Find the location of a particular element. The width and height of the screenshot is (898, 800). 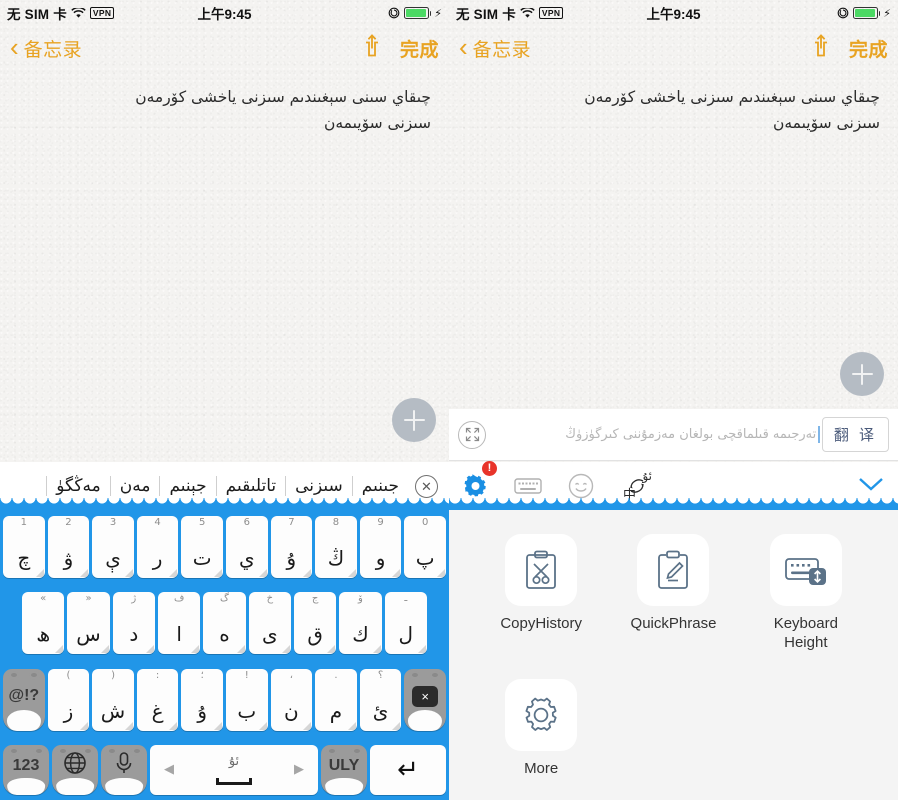

feature-keyboard-height: Keyboard Height is located at coordinates (806, 593).